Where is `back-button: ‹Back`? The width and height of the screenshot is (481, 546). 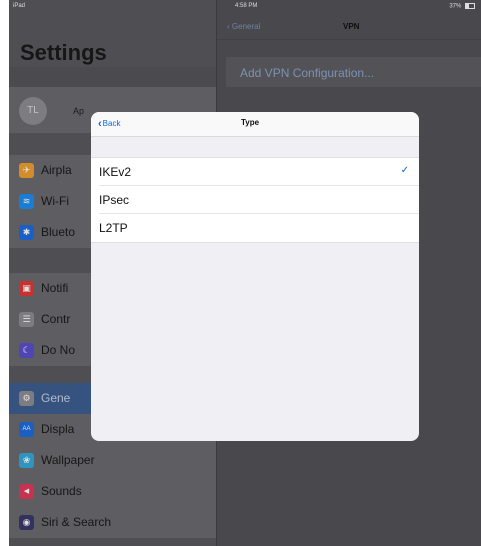
back-button: ‹Back is located at coordinates (109, 124).